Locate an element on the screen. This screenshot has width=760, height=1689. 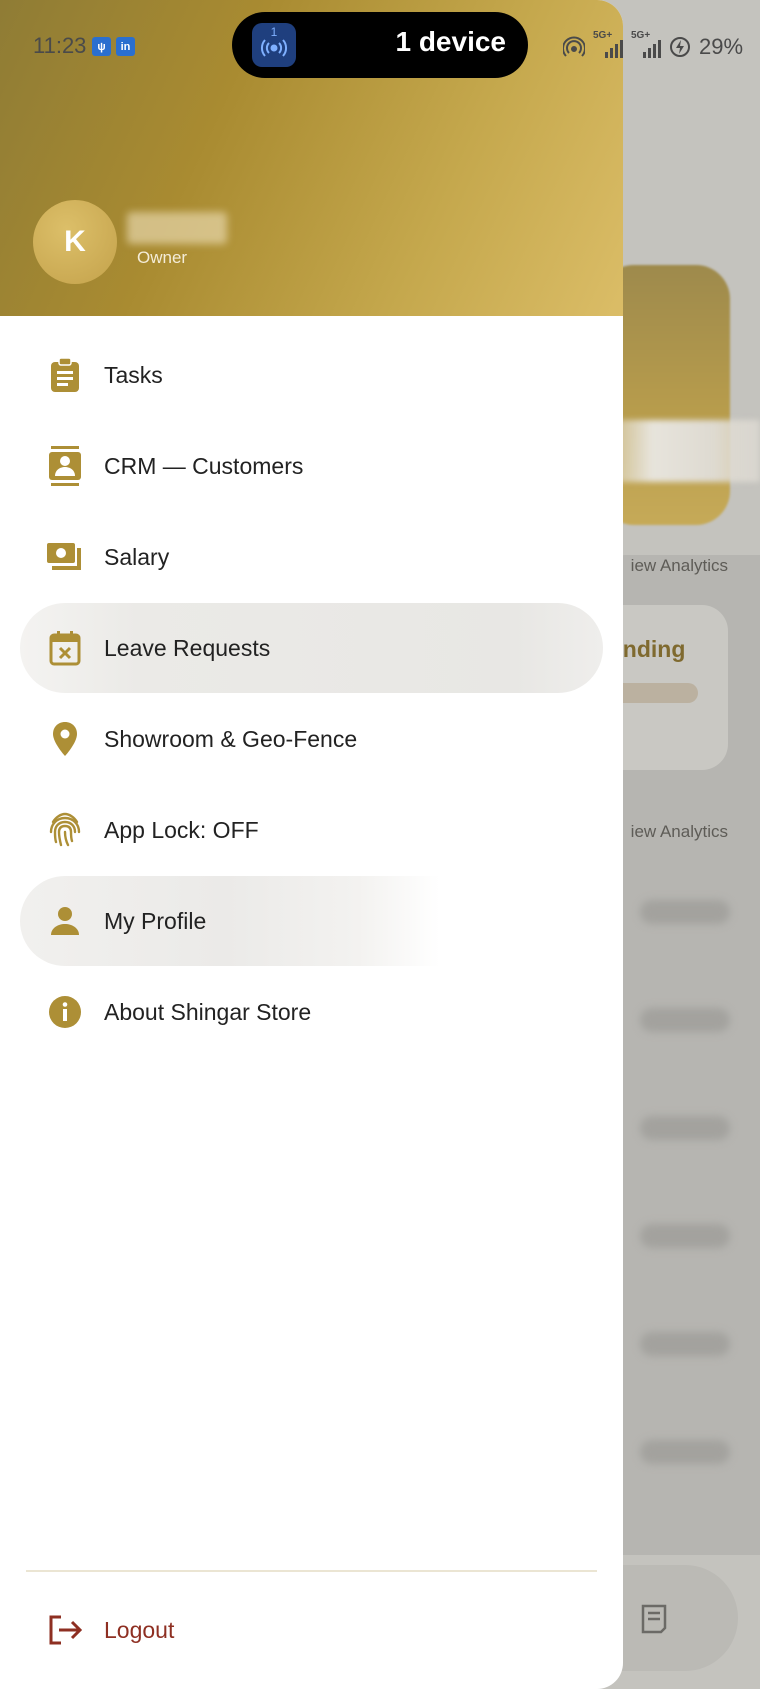
menu-label: My Profile is located at coordinates (155, 920).